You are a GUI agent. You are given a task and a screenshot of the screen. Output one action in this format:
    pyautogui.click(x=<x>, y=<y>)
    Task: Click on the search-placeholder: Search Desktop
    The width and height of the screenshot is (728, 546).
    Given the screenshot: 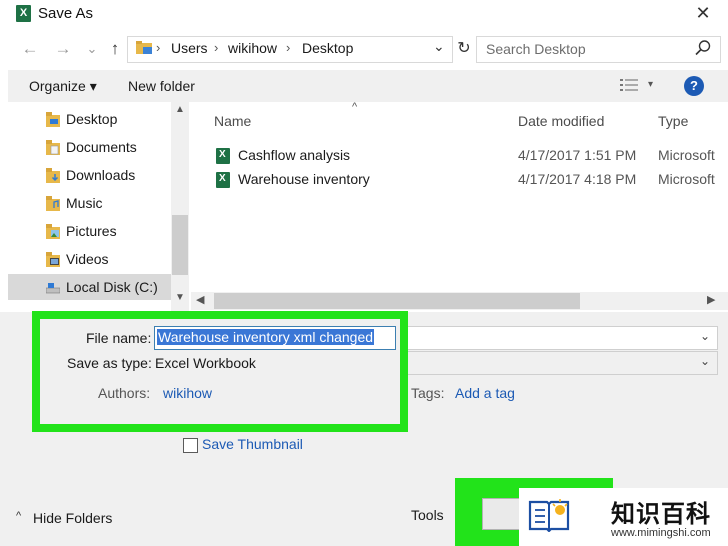 What is the action you would take?
    pyautogui.click(x=536, y=49)
    